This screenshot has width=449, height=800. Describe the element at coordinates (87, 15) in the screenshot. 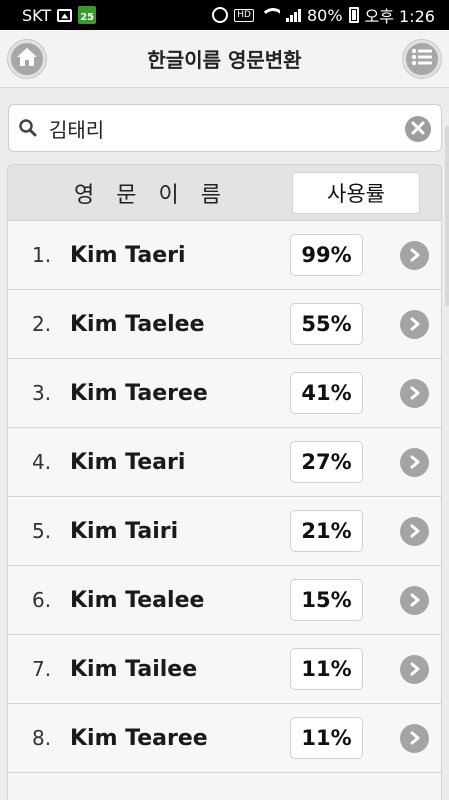

I see `calendar-icon: 25` at that location.